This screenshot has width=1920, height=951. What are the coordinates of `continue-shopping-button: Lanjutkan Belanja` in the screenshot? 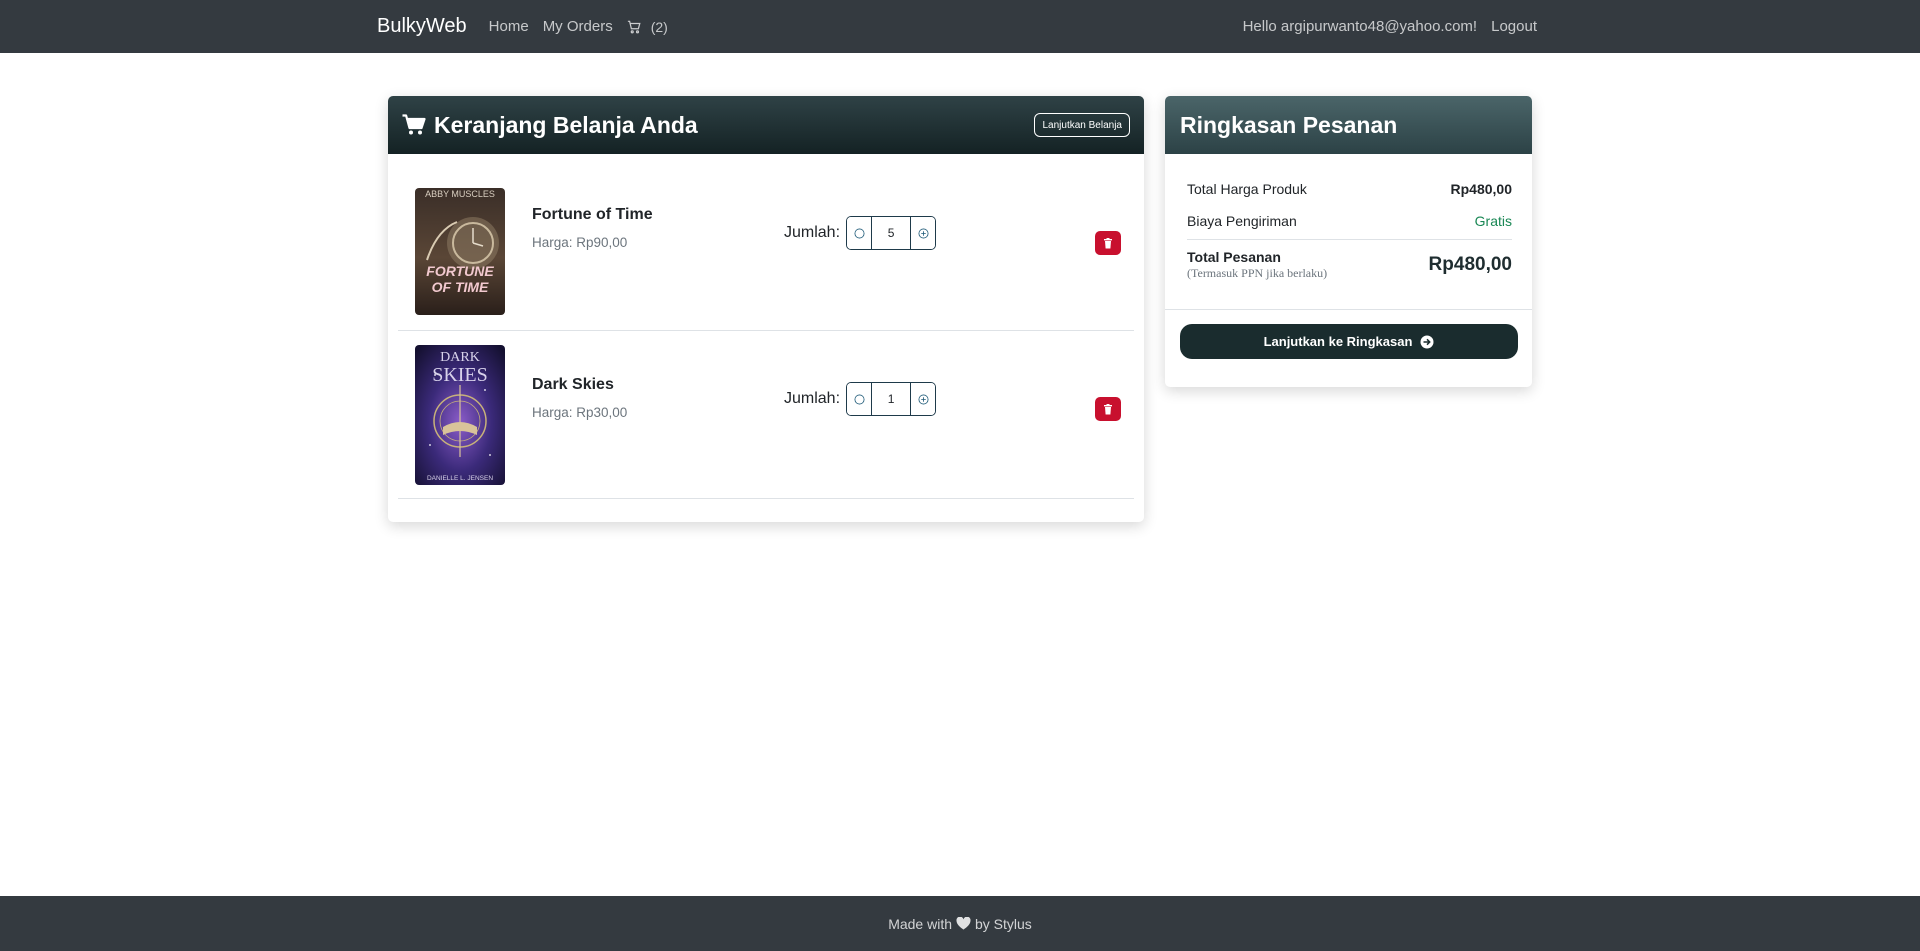 It's located at (1082, 125).